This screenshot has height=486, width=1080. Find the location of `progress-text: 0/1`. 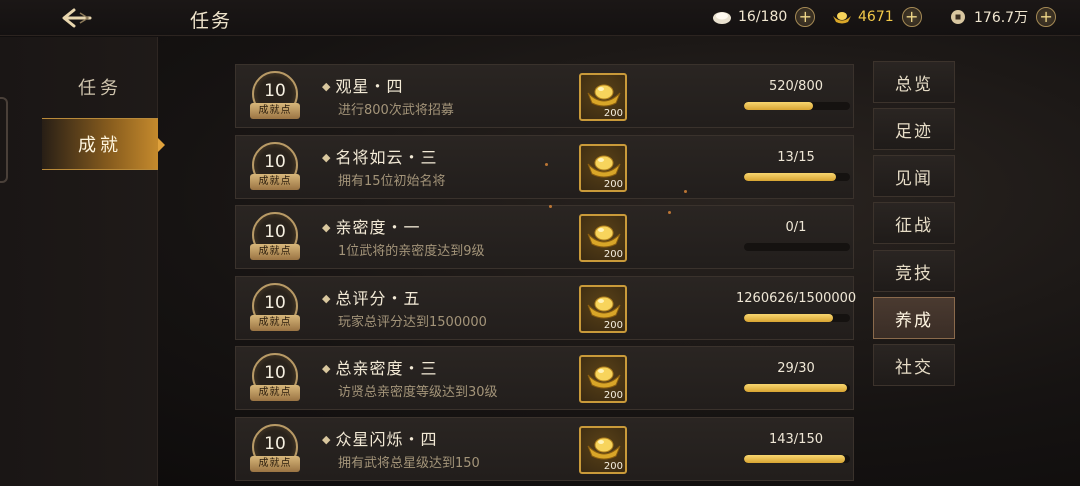

progress-text: 0/1 is located at coordinates (796, 227).